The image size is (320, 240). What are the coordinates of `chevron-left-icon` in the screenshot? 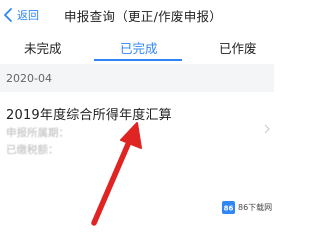 It's located at (8, 15).